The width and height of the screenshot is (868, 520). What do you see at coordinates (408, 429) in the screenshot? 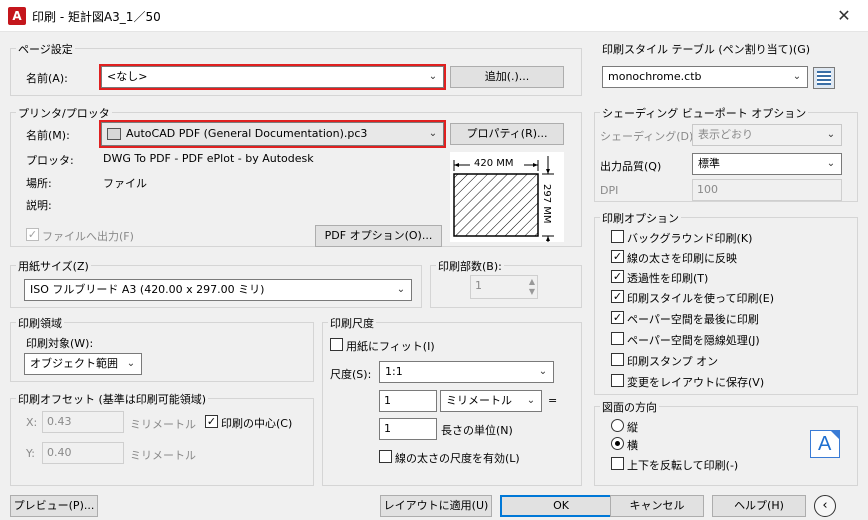
I see `scale-value-2-input: 1` at bounding box center [408, 429].